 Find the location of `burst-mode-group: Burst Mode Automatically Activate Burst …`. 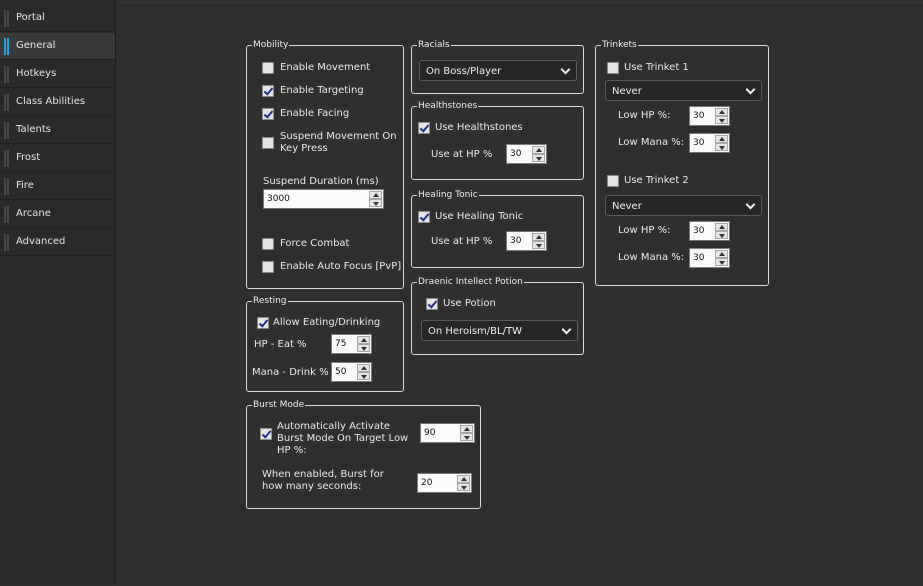

burst-mode-group: Burst Mode Automatically Activate Burst … is located at coordinates (363, 454).